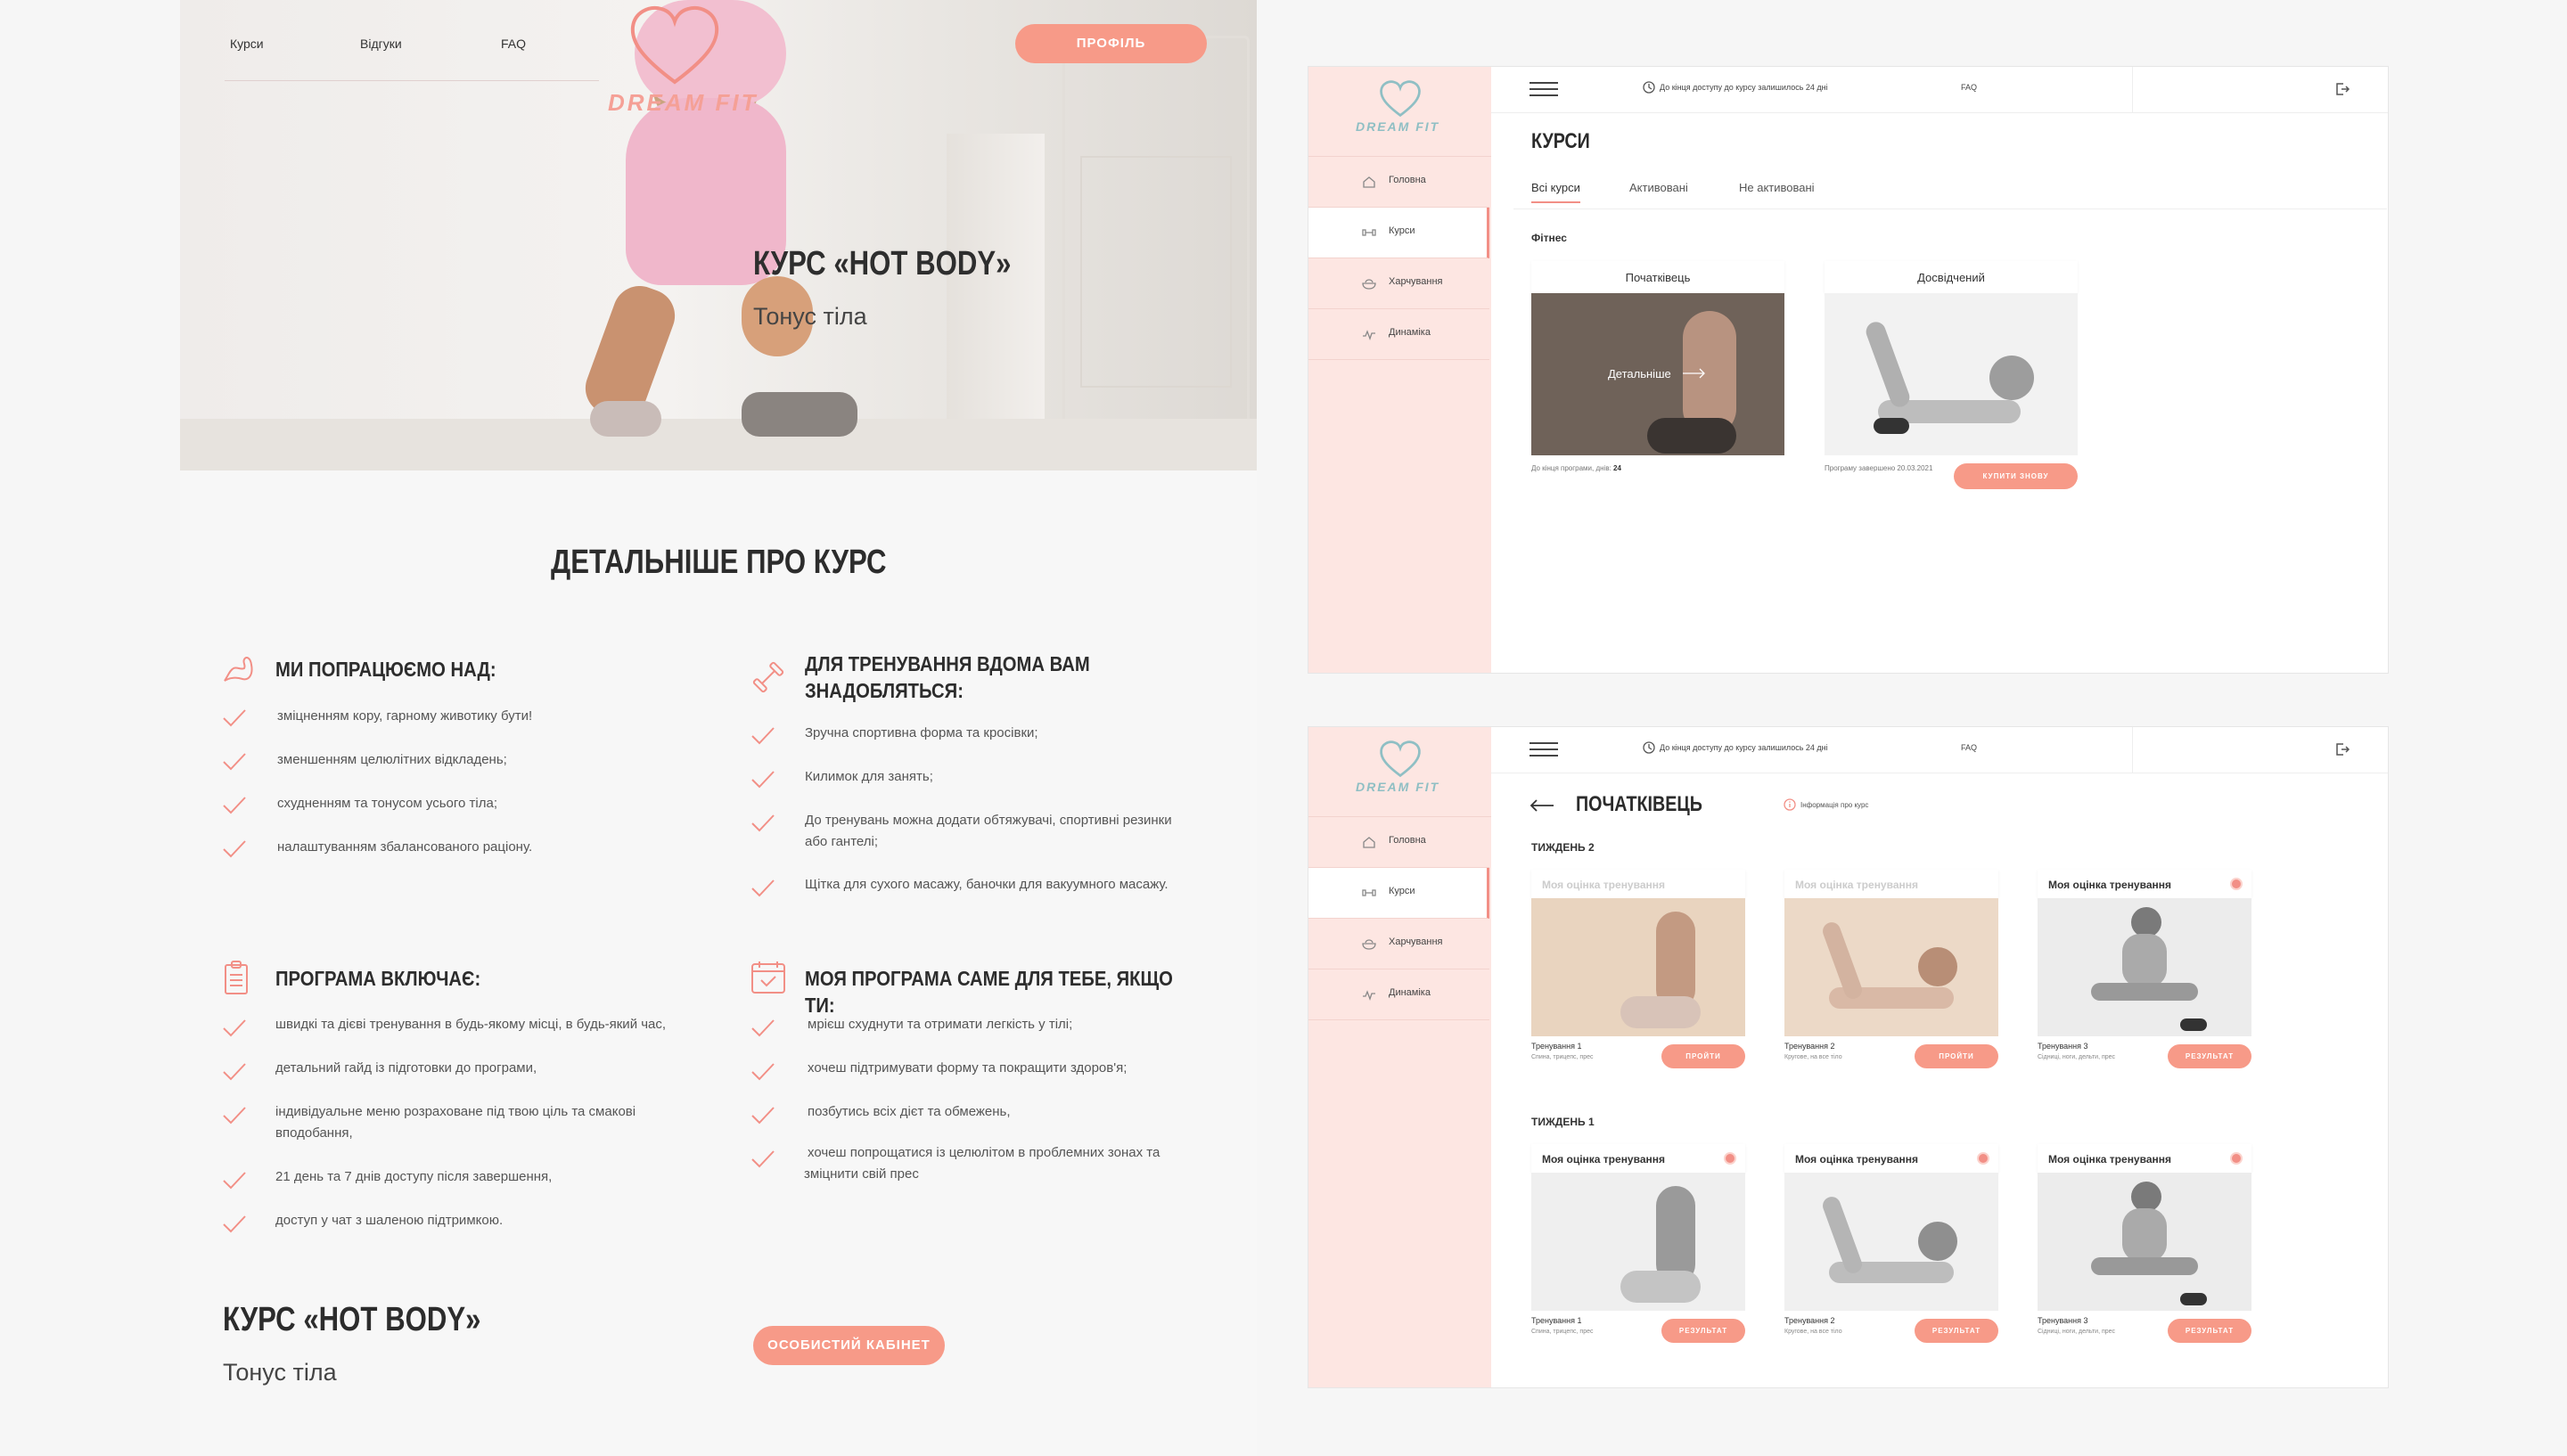 This screenshot has height=1456, width=2567. Describe the element at coordinates (280, 1373) in the screenshot. I see `footer-subtitle: Тонус тіла` at that location.